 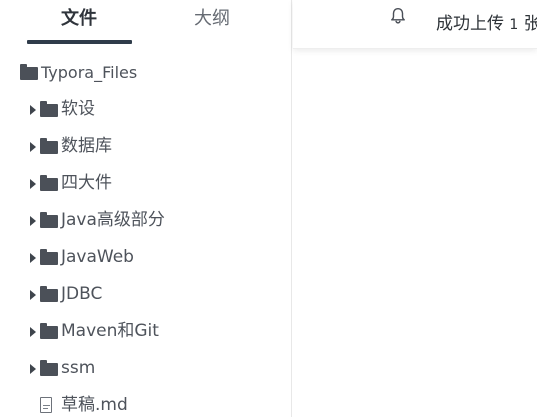 What do you see at coordinates (46, 405) in the screenshot?
I see `file-icon` at bounding box center [46, 405].